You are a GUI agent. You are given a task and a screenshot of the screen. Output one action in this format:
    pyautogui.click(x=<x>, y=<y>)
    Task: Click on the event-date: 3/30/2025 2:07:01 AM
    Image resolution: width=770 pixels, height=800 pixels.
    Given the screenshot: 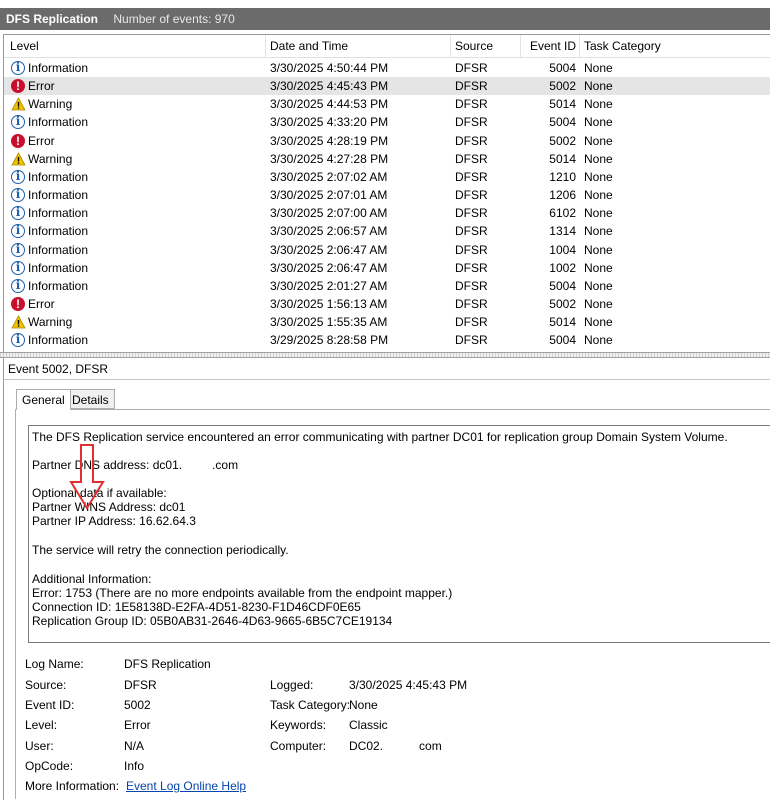 What is the action you would take?
    pyautogui.click(x=329, y=195)
    